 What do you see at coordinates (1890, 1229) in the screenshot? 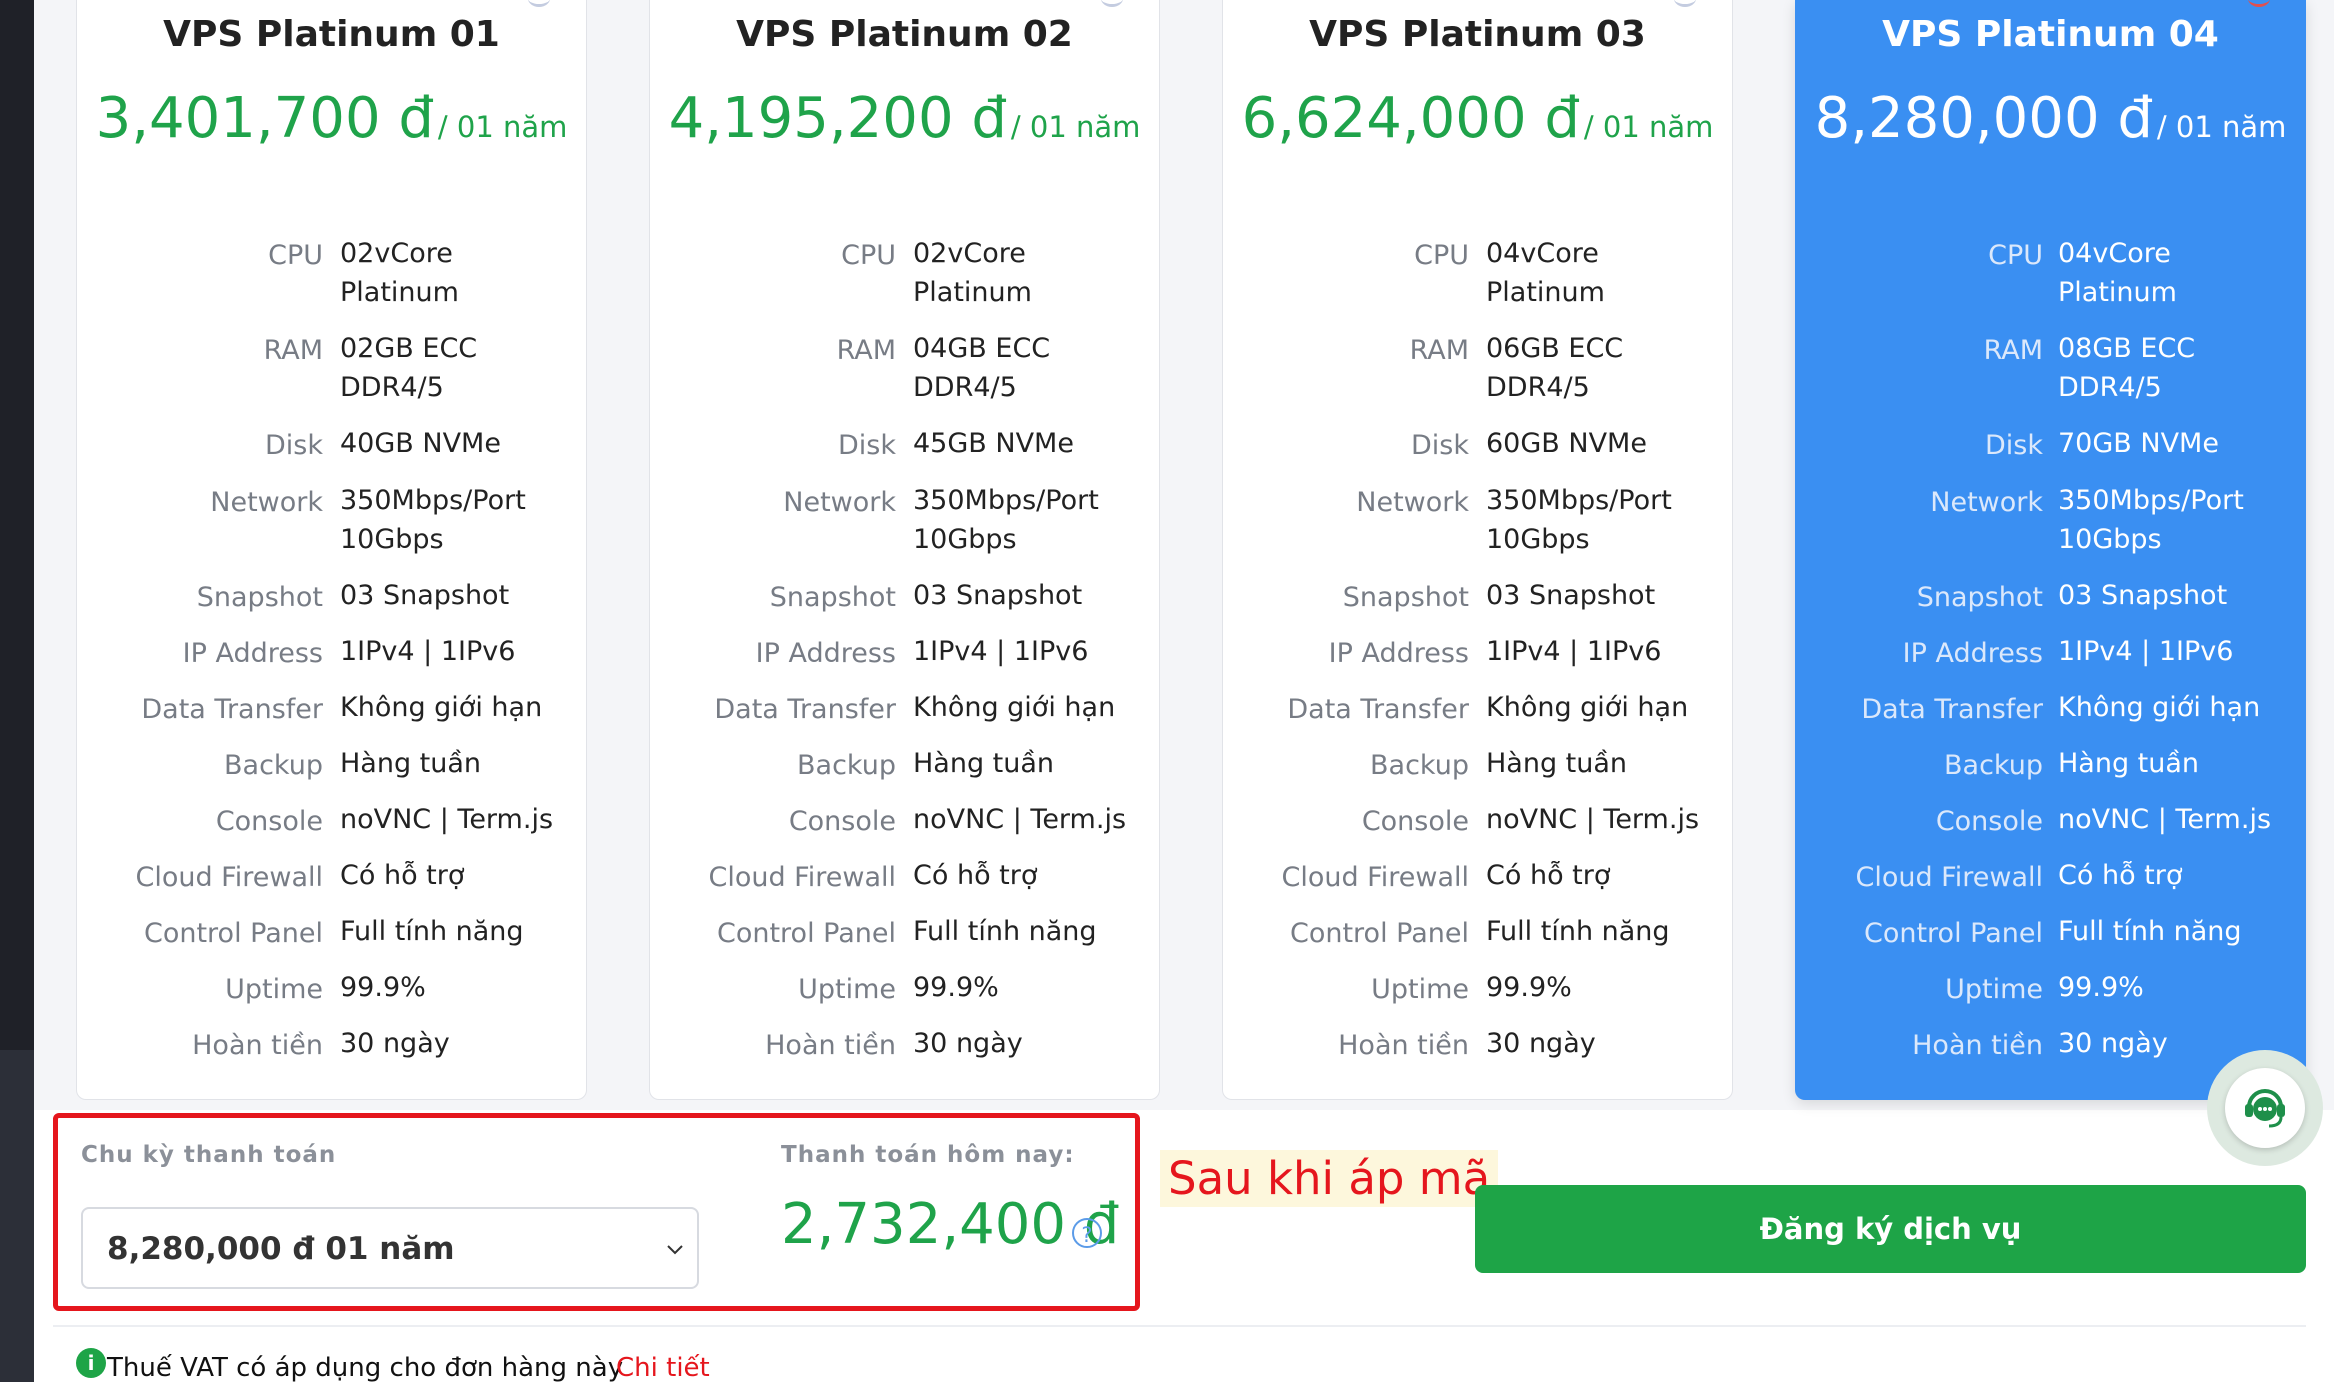
I see `register-service-button: Đăng ký dịch vụ` at bounding box center [1890, 1229].